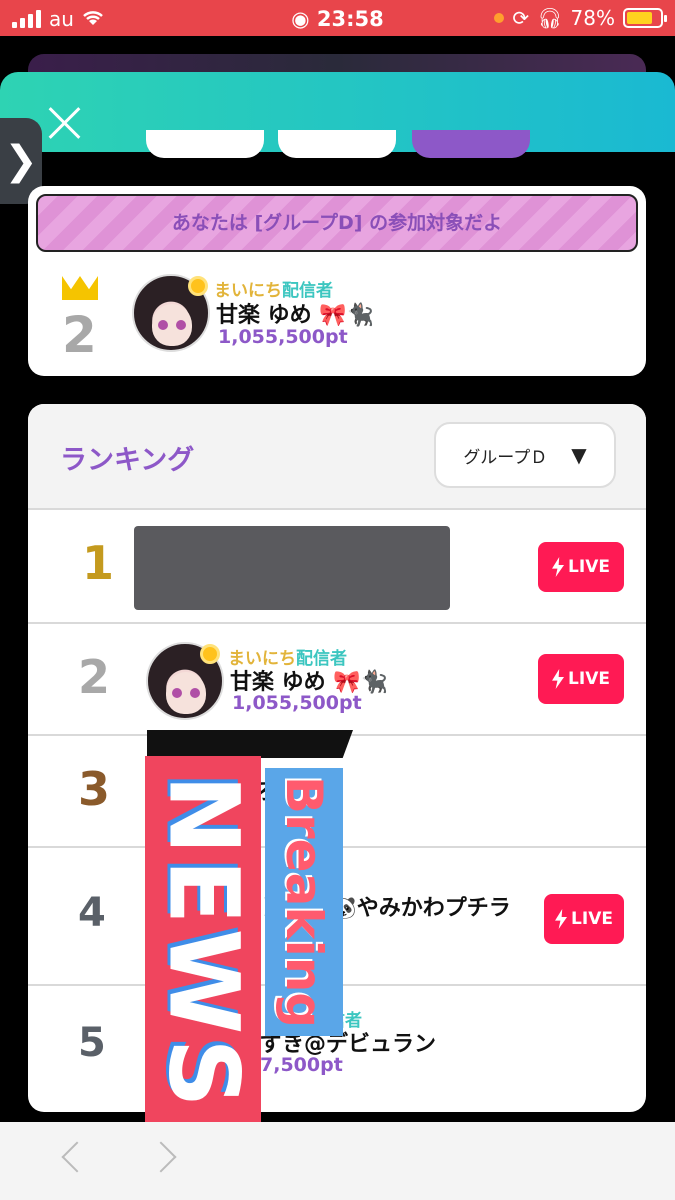 This screenshot has height=1200, width=675. Describe the element at coordinates (337, 1161) in the screenshot. I see `browser-bottom-nav` at that location.